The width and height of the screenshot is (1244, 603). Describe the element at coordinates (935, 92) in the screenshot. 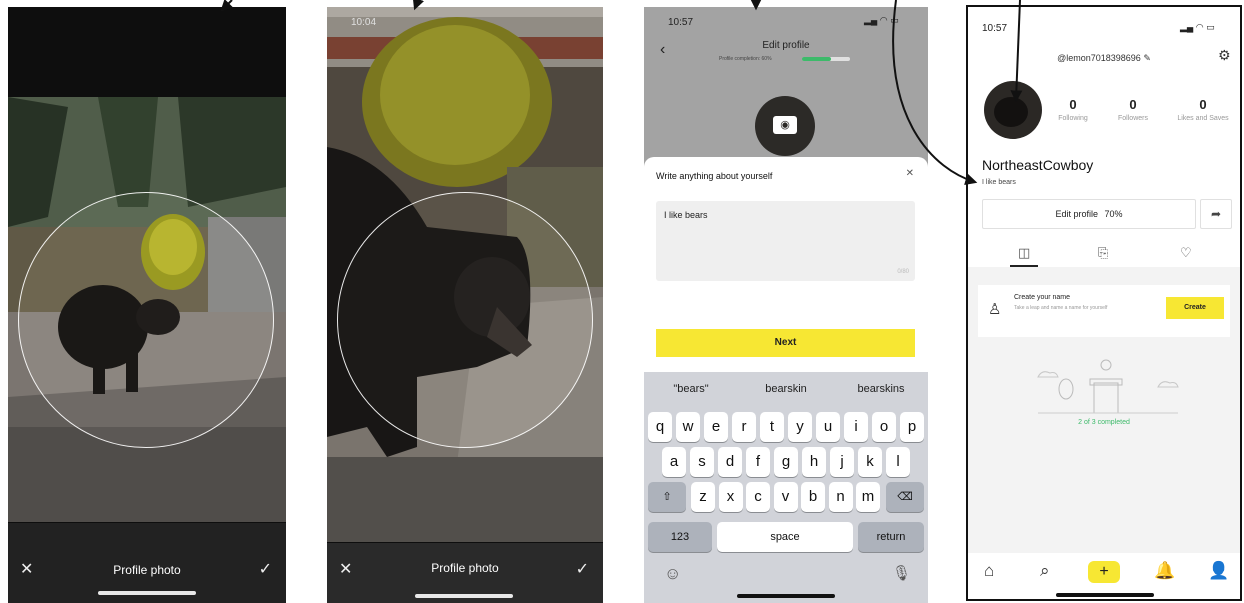

I see `arrow-to-bio` at that location.